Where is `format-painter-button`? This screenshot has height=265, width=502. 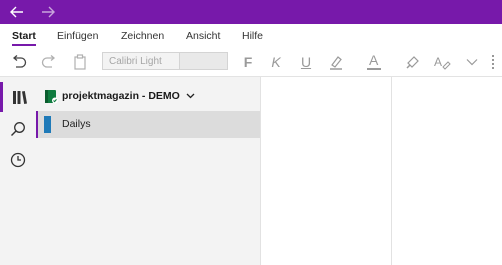
format-painter-button is located at coordinates (413, 62).